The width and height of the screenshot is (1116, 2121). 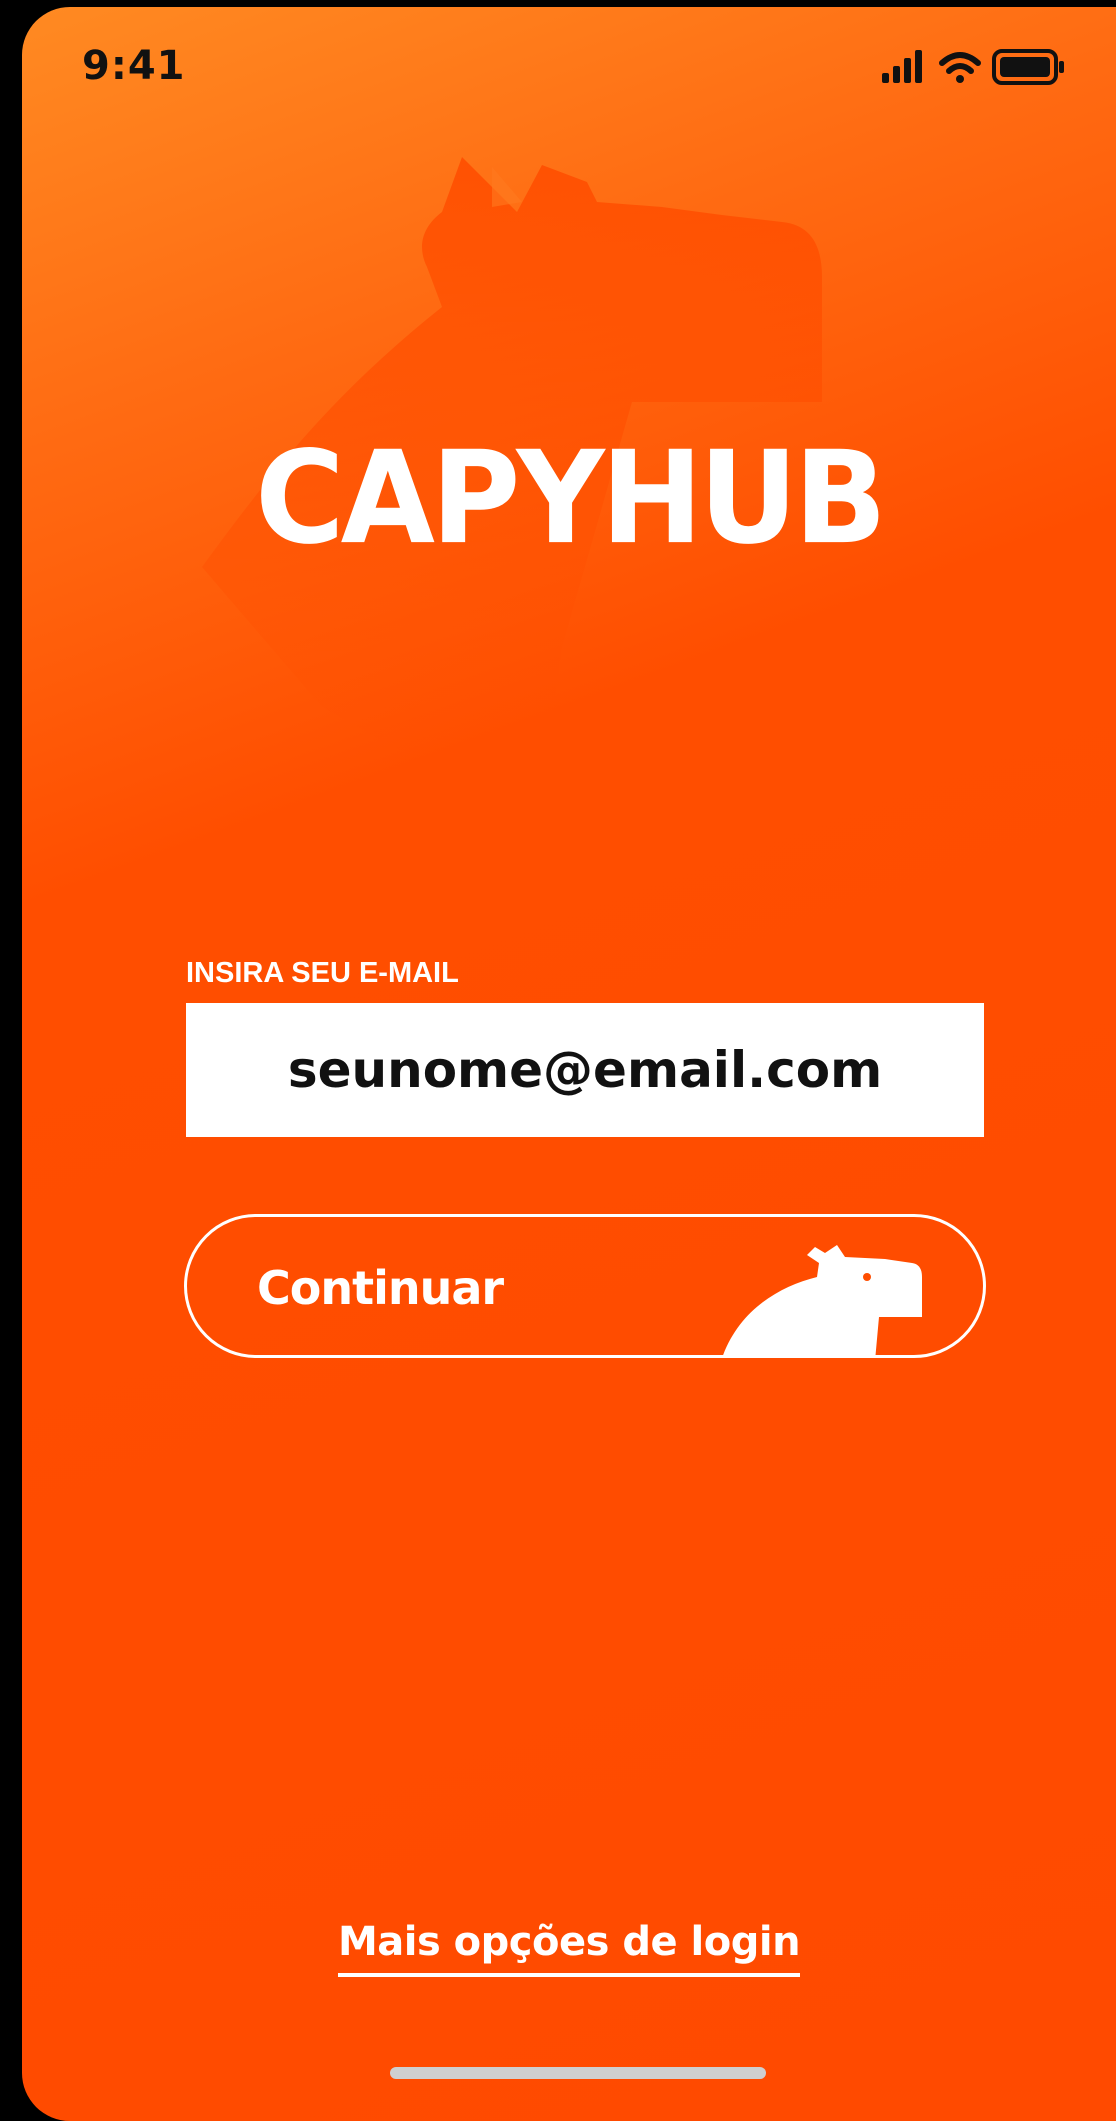 I want to click on status-time: 9:41, so click(x=134, y=66).